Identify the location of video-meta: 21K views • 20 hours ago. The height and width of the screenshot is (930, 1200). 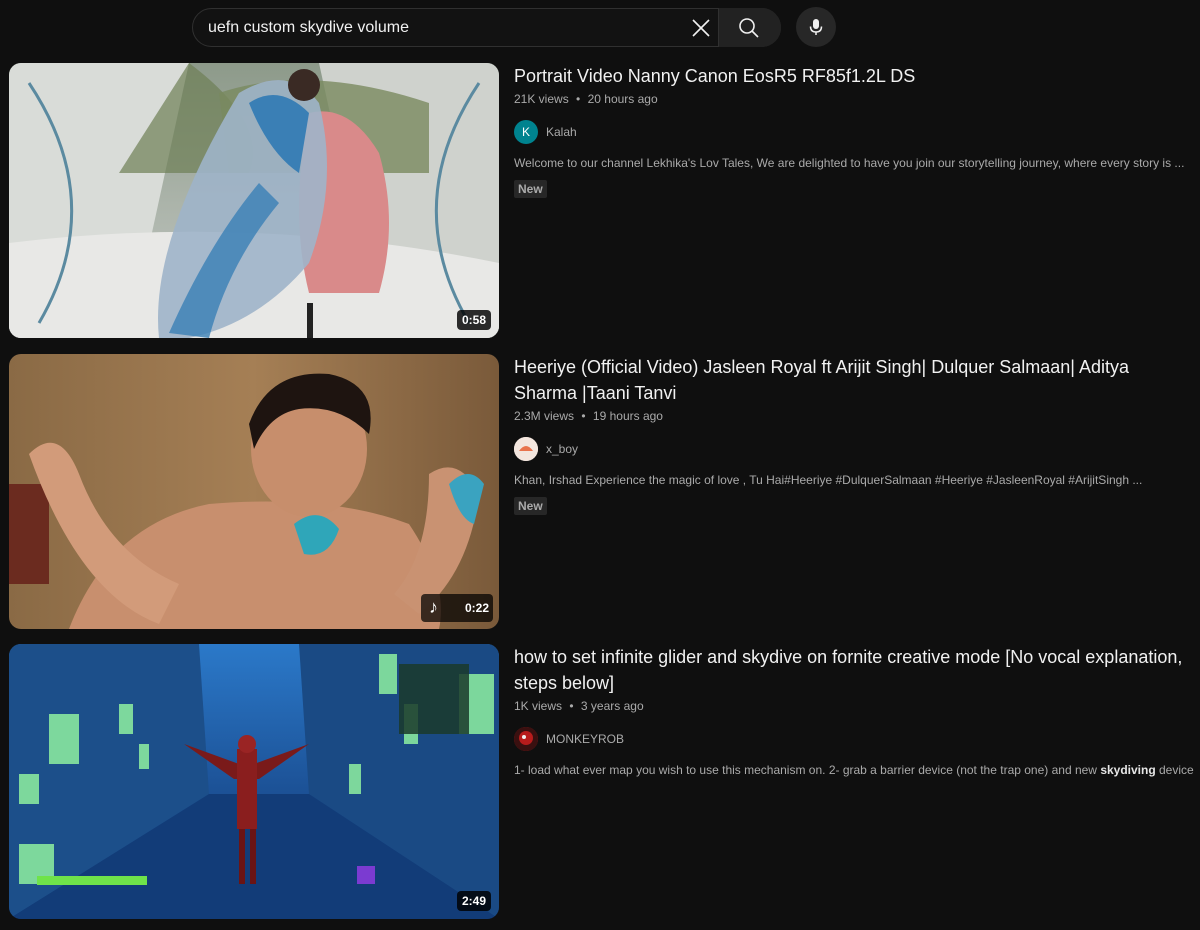
(854, 99).